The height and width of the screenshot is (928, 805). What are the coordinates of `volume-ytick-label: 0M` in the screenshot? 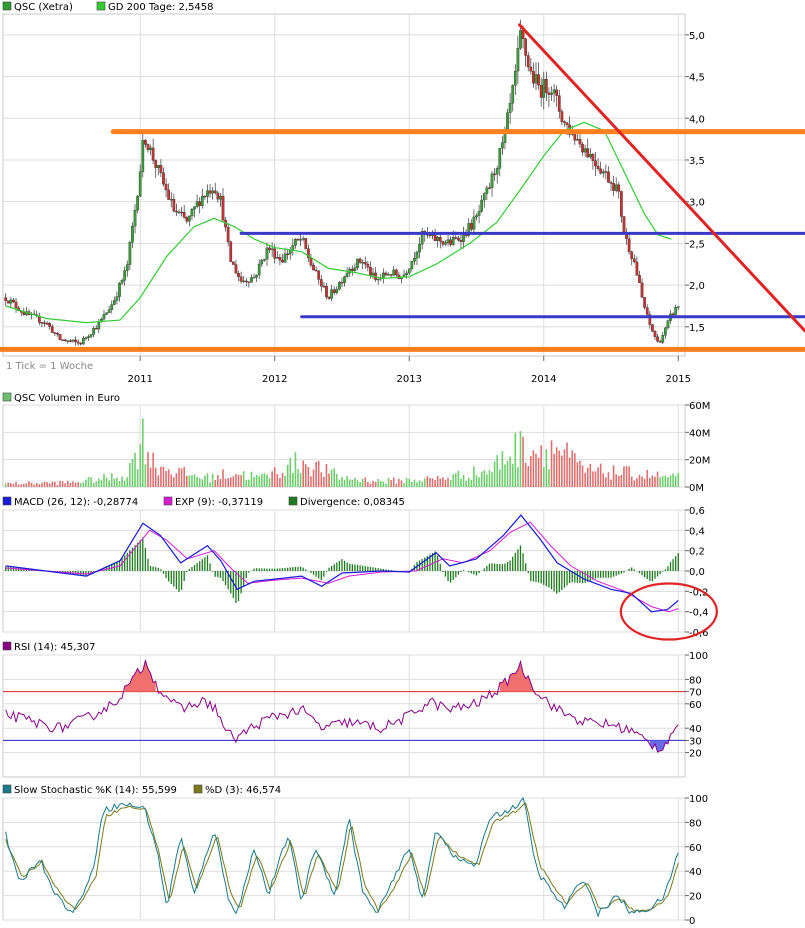 It's located at (696, 488).